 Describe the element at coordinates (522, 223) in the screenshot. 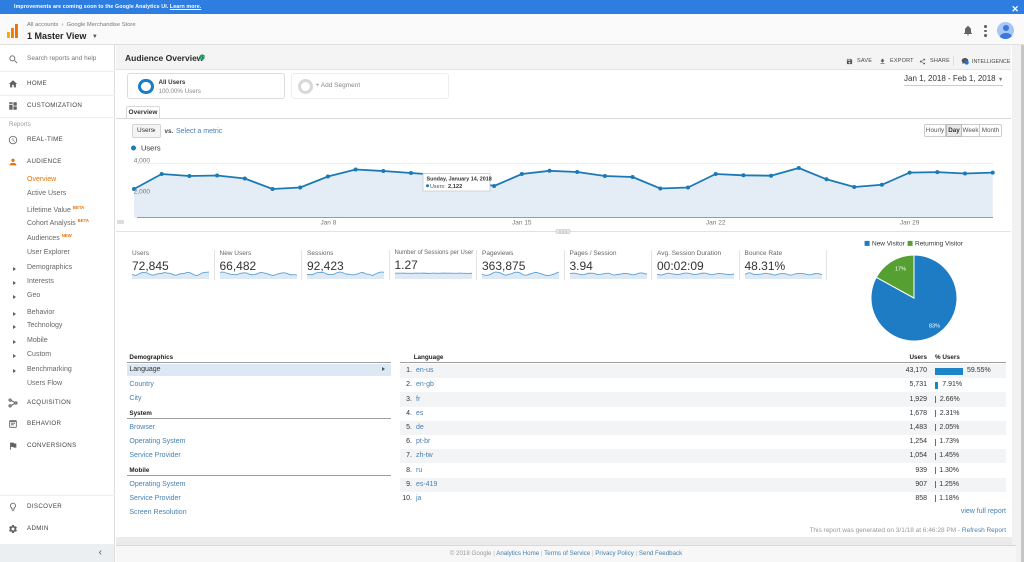

I see `svg-text: Jan 15` at that location.